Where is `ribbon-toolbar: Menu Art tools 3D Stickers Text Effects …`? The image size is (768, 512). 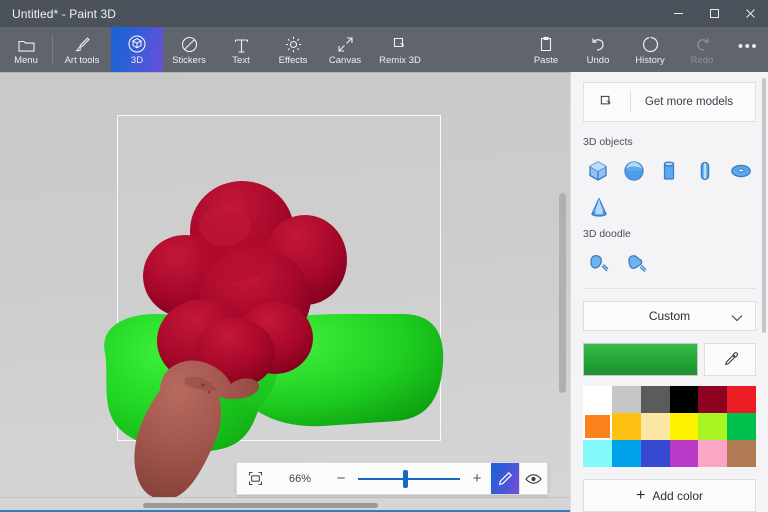
ribbon-toolbar: Menu Art tools 3D Stickers Text Effects … is located at coordinates (384, 49).